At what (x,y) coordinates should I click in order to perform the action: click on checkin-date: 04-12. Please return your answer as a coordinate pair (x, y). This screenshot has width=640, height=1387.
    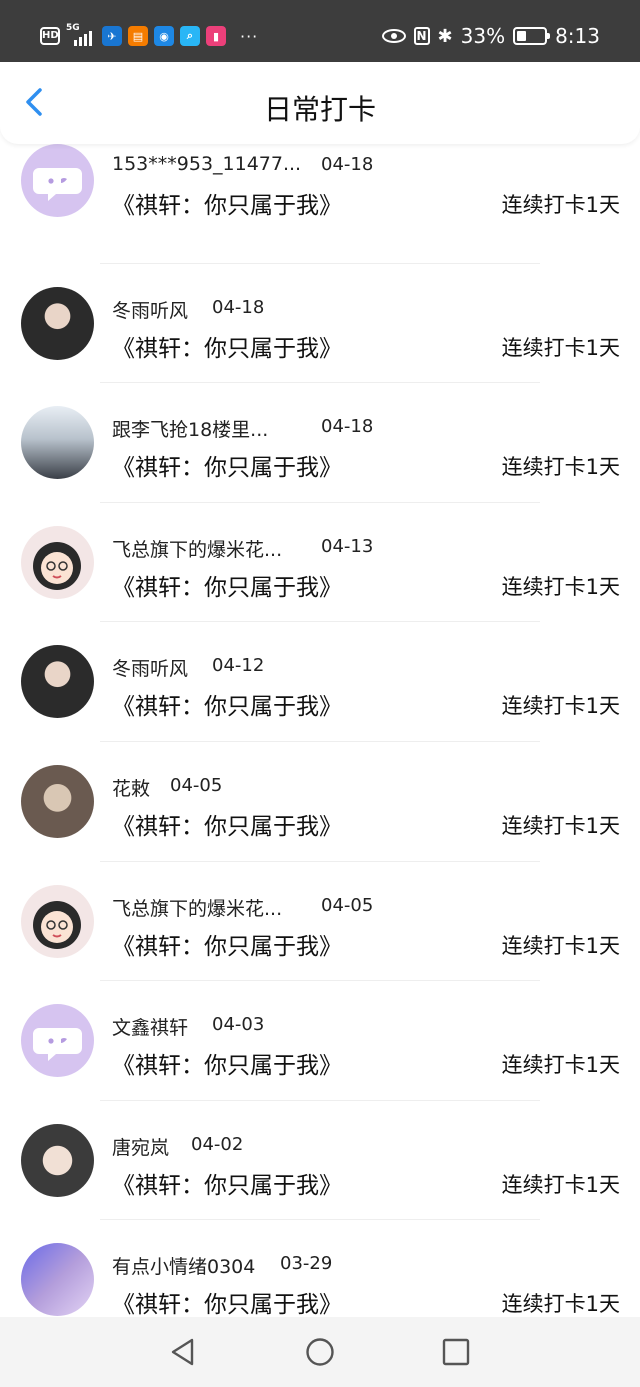
    Looking at the image, I should click on (238, 666).